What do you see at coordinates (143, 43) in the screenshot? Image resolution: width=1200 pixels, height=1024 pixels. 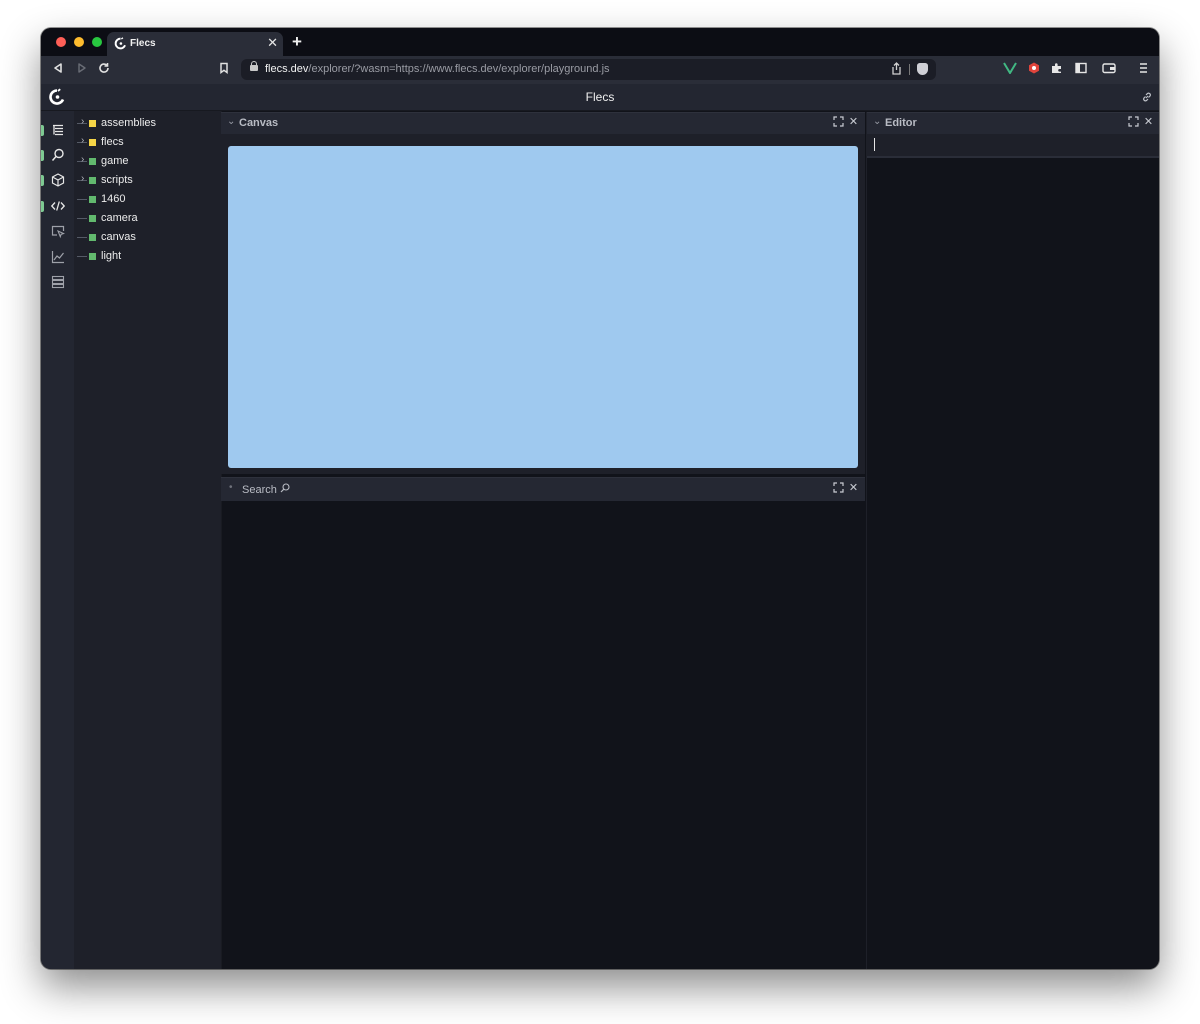 I see `tab-title: Flecs` at bounding box center [143, 43].